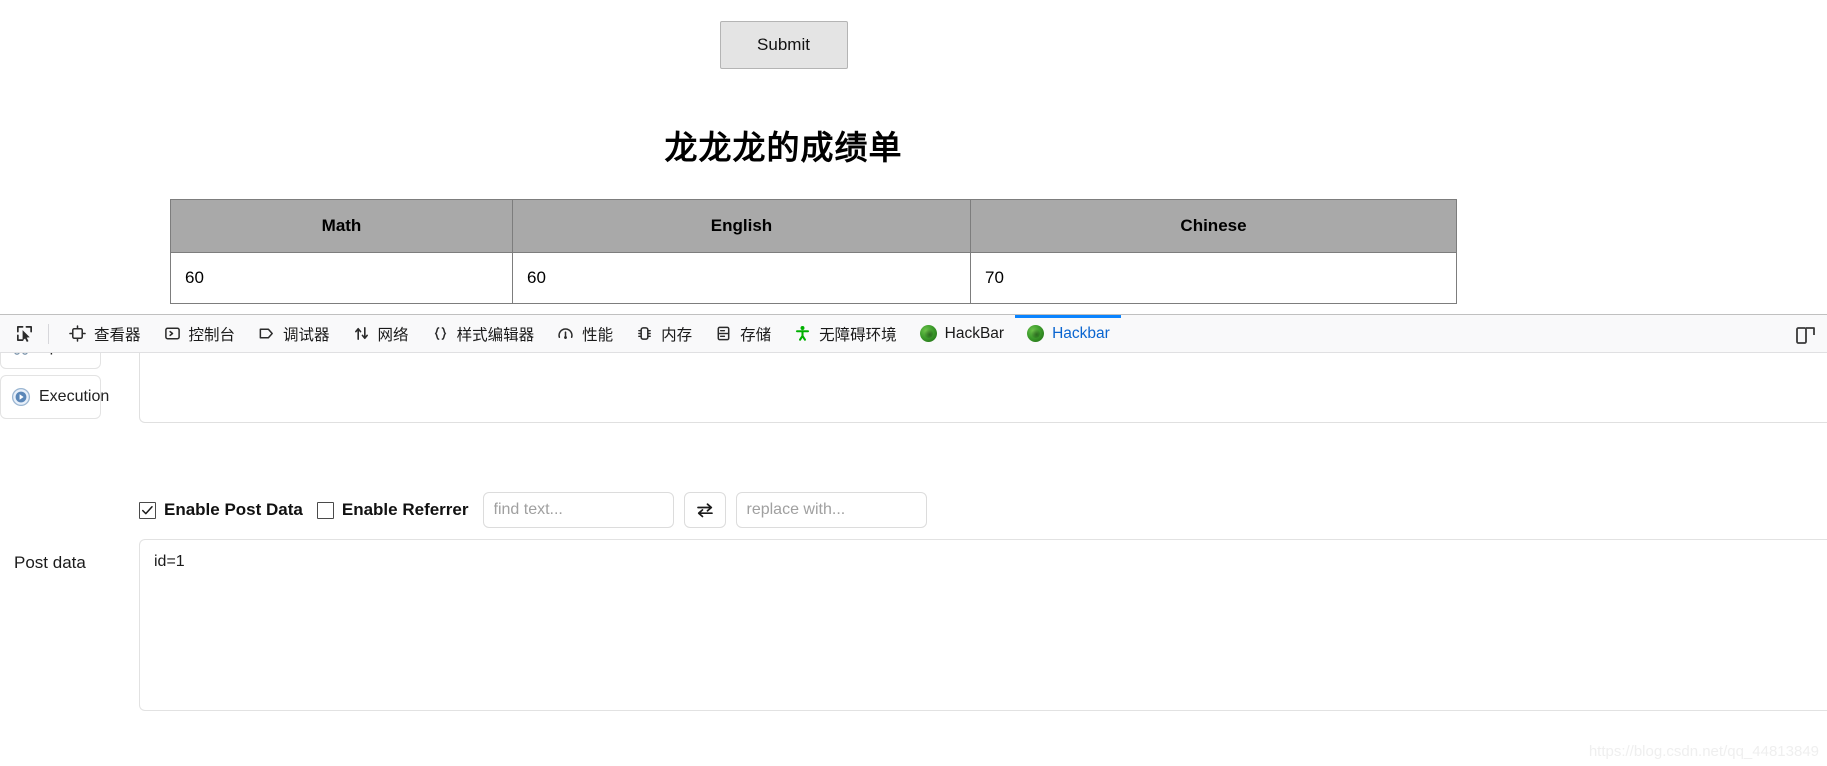 The width and height of the screenshot is (1827, 766). I want to click on tab-performance: 性能, so click(584, 334).